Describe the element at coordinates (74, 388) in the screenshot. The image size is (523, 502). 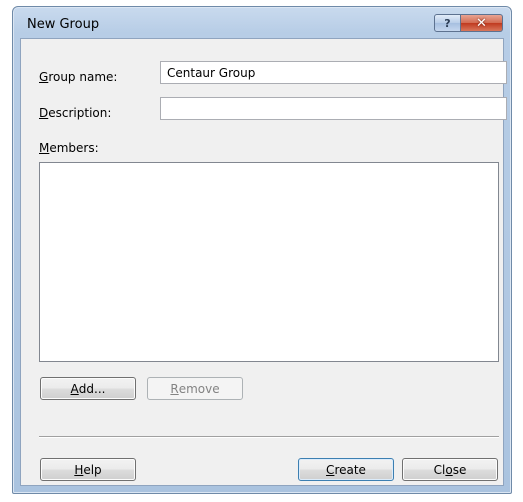
I see `add-button-key: A` at that location.